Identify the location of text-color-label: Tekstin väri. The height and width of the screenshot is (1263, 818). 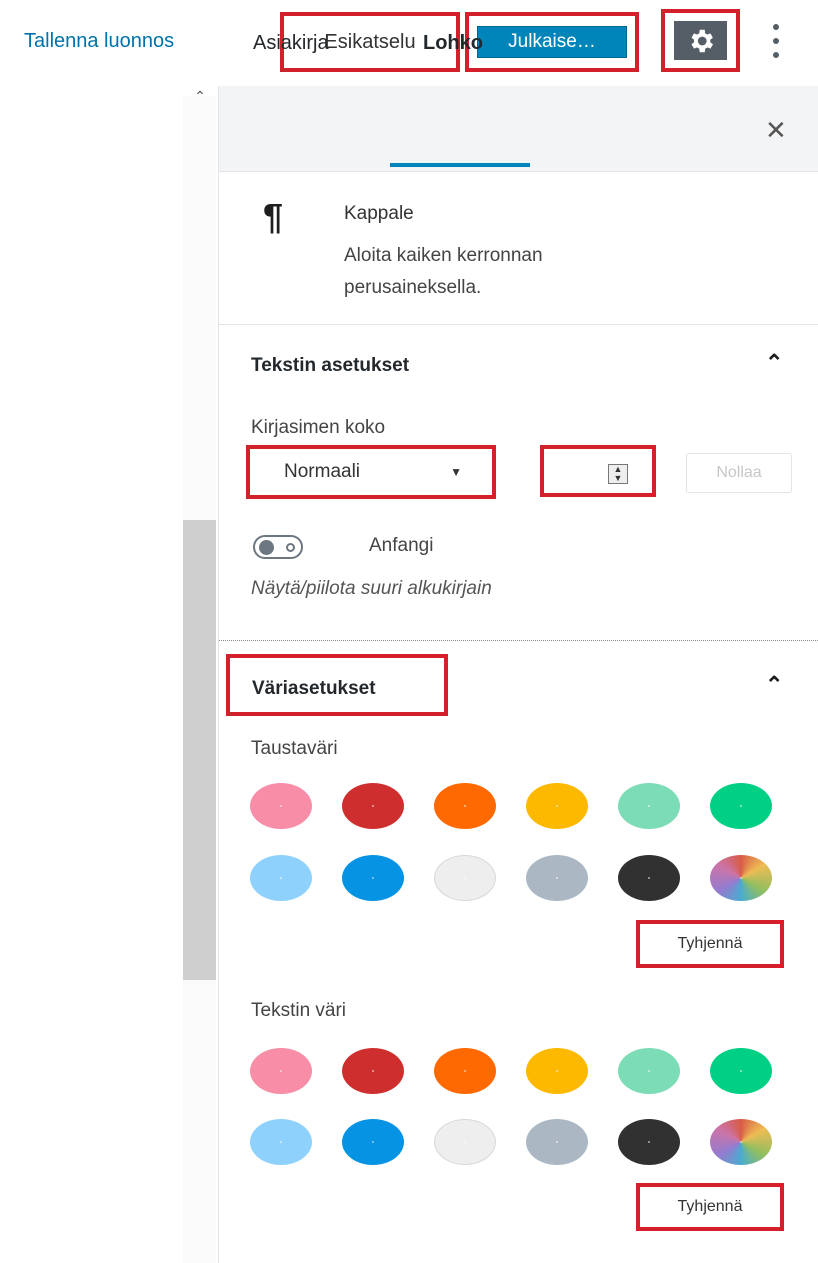
(299, 1010).